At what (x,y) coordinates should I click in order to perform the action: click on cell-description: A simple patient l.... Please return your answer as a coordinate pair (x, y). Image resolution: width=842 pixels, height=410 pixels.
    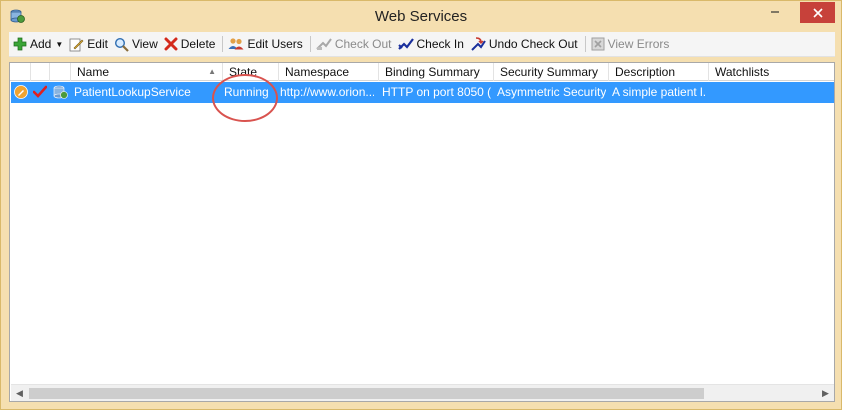
    Looking at the image, I should click on (659, 92).